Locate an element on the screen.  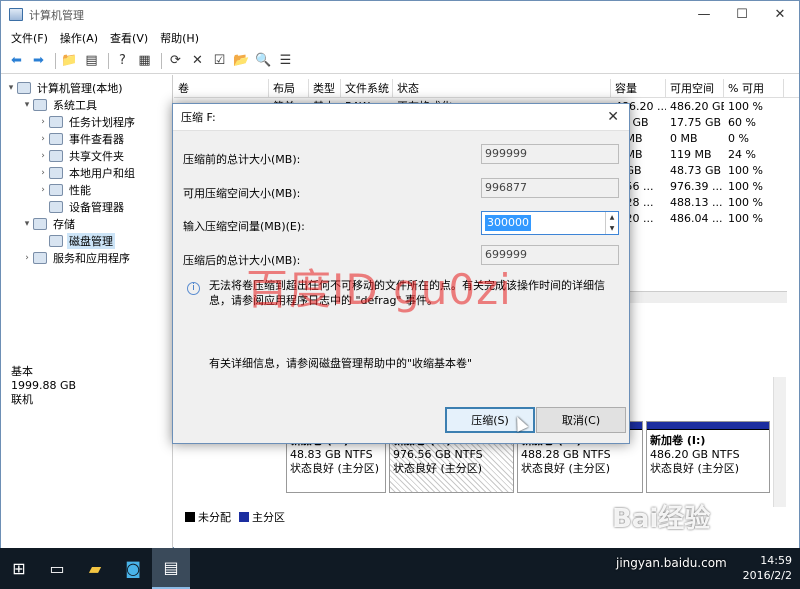
partition-title: 新加卷 (I:) is located at coordinates (678, 440).